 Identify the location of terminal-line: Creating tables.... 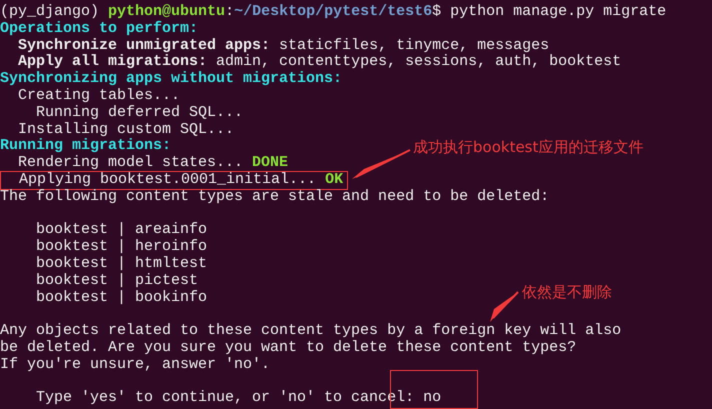
(98, 95).